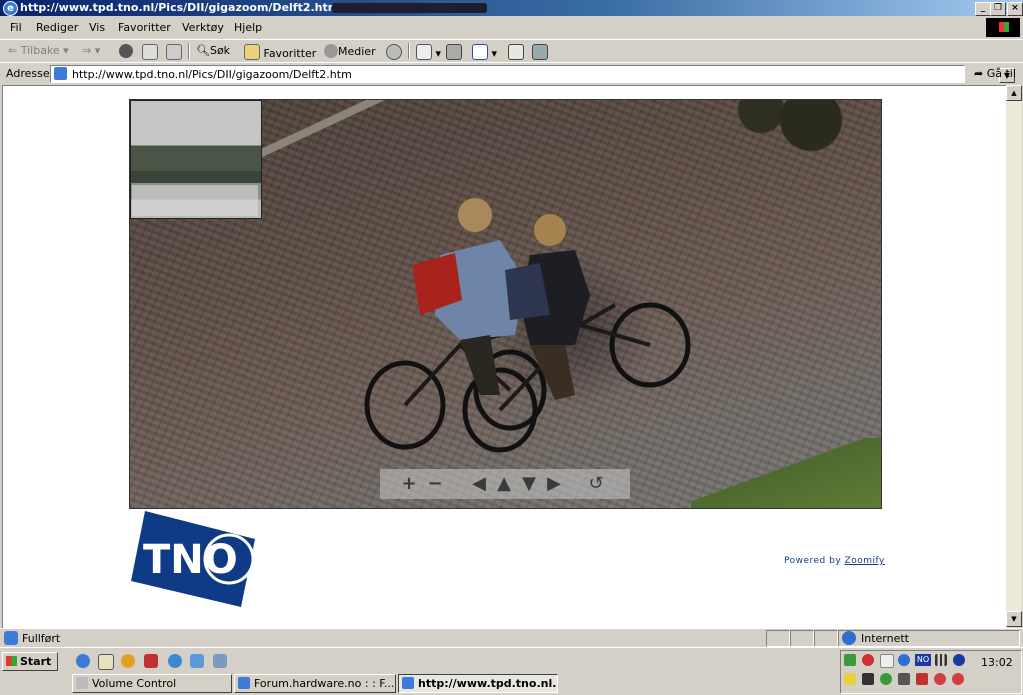  I want to click on explorer-icon, so click(197, 661).